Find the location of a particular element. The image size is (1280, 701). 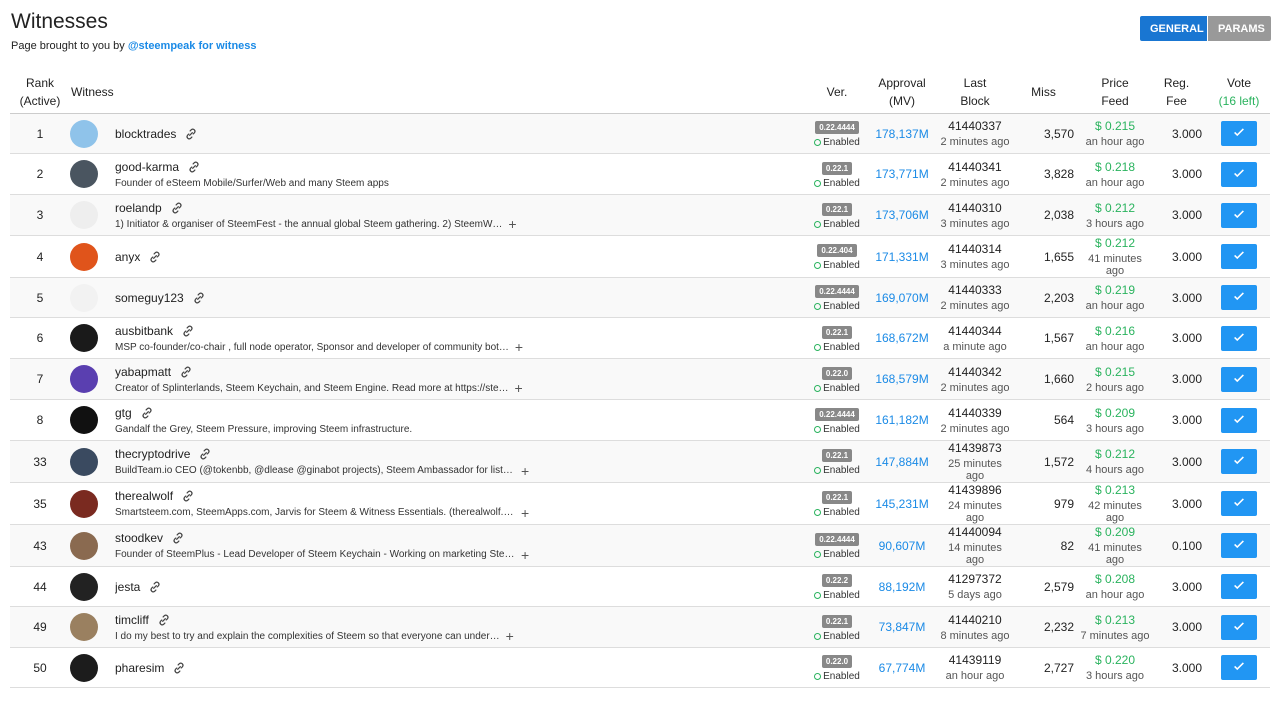

witness-name: thecryptodrive is located at coordinates (152, 454).